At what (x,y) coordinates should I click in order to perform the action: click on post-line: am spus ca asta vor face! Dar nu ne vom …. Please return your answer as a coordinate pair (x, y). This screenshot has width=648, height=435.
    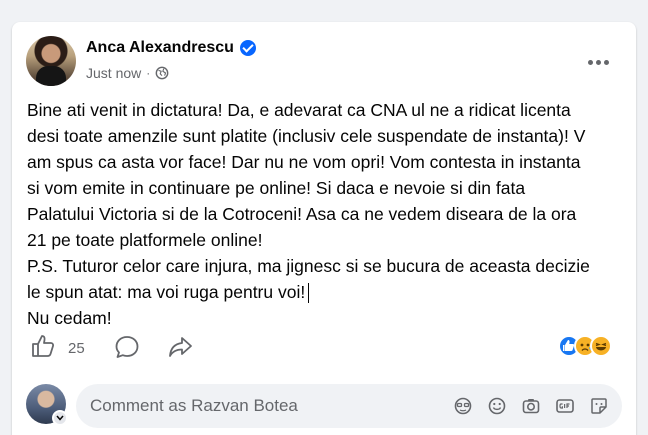
    Looking at the image, I should click on (304, 162).